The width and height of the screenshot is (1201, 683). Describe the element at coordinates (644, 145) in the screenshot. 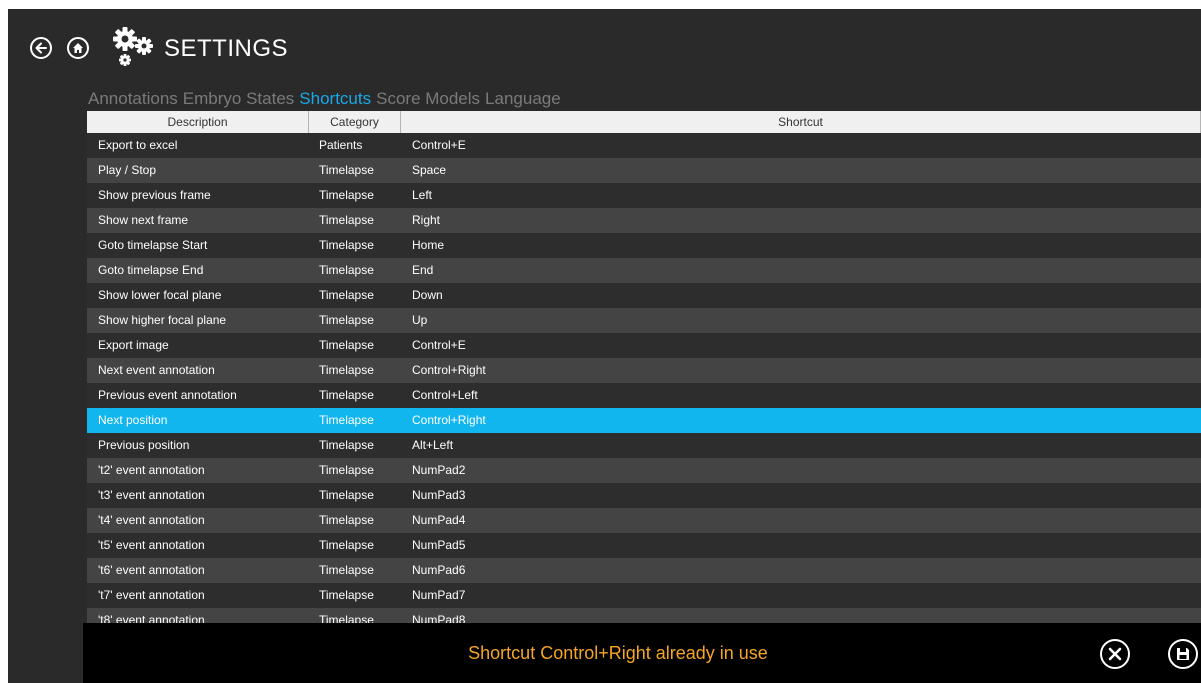

I see `table-row: Export to excel Patients Control+E` at that location.